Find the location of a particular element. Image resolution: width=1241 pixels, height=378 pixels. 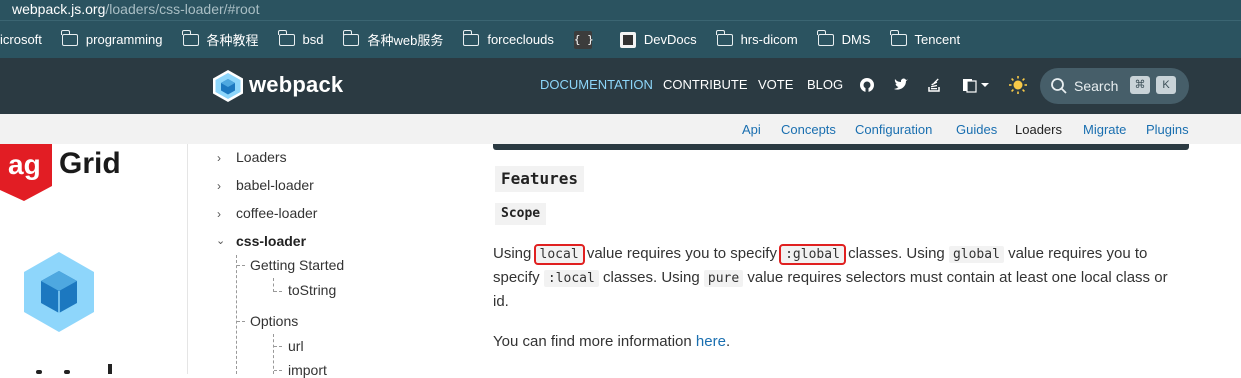

bookmark-json: { } is located at coordinates (586, 40).